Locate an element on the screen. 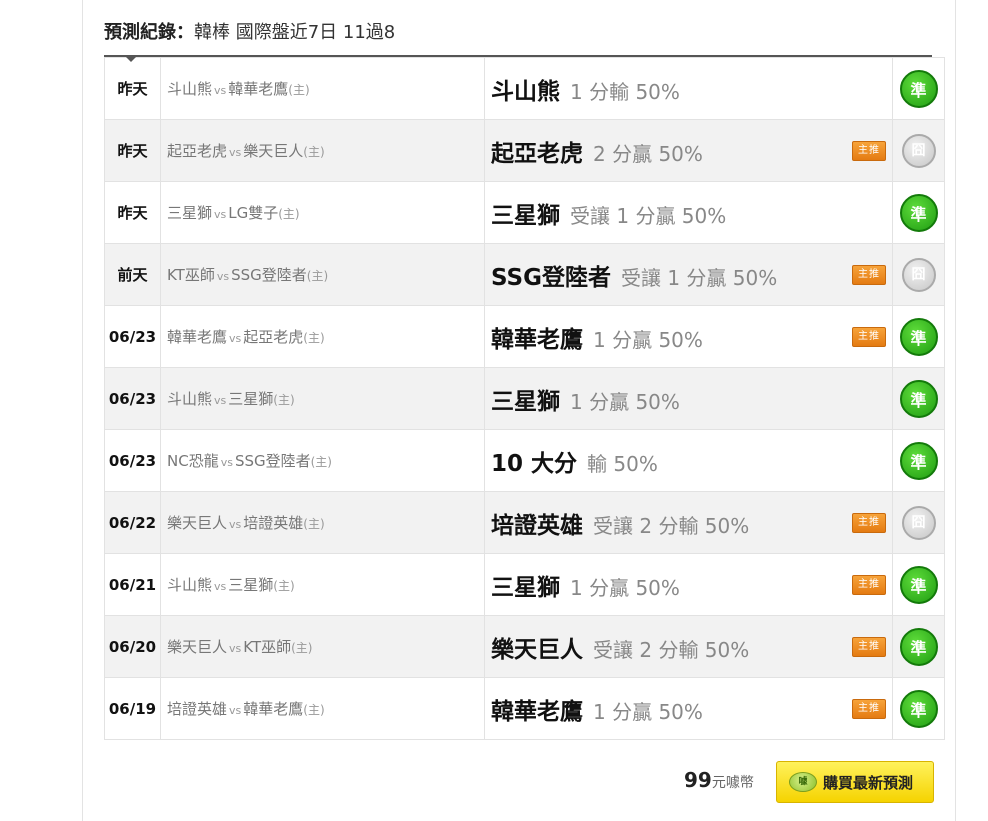 This screenshot has height=821, width=988. record-title: 預測紀錄 is located at coordinates (140, 32).